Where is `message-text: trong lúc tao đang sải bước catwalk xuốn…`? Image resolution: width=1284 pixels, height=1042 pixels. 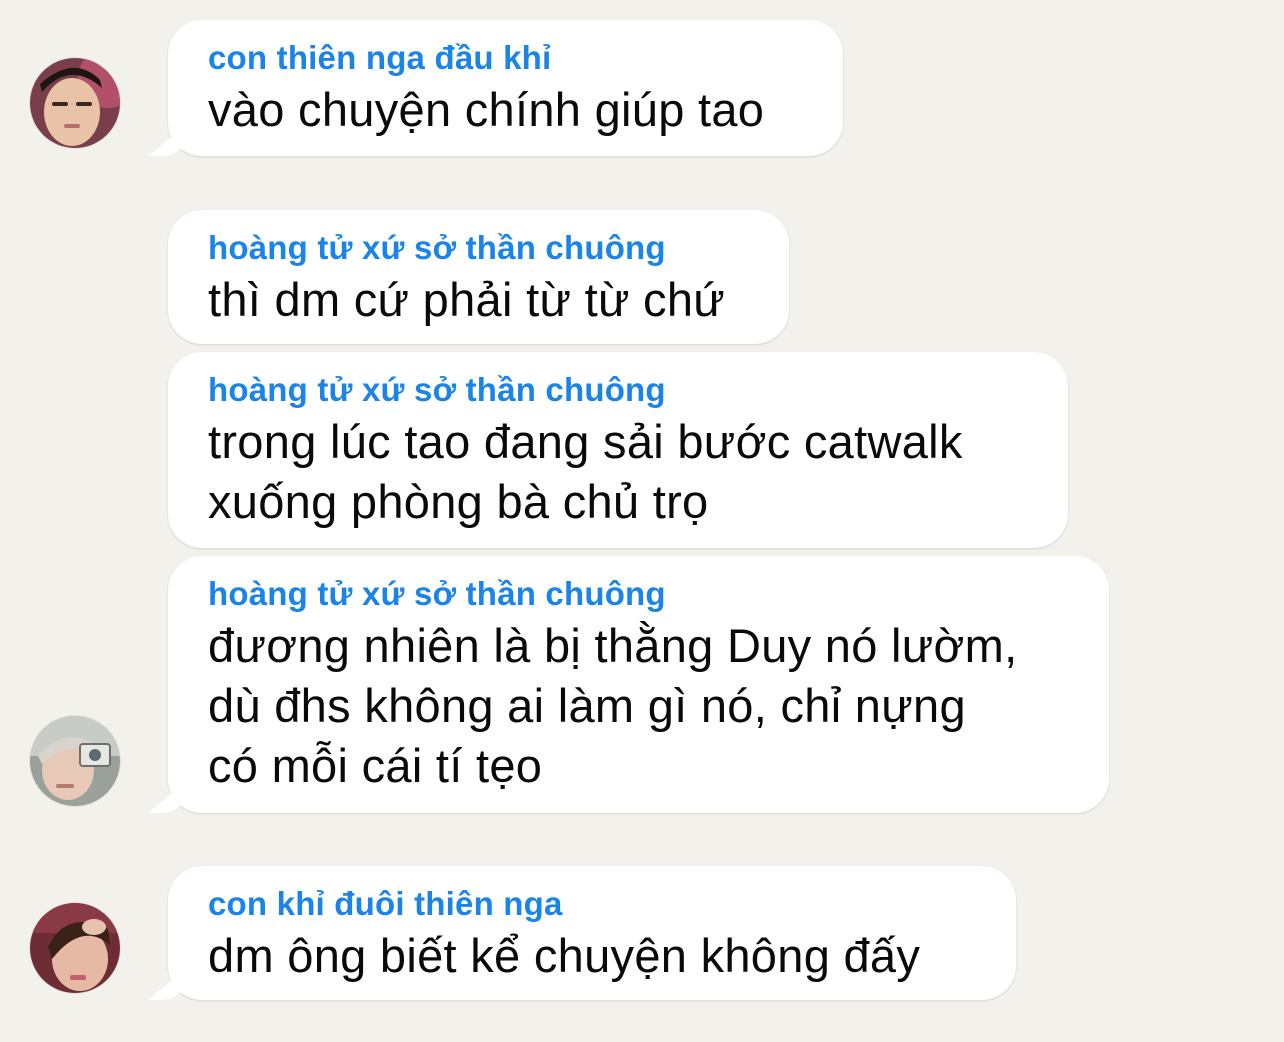 message-text: trong lúc tao đang sải bước catwalk xuốn… is located at coordinates (585, 471).